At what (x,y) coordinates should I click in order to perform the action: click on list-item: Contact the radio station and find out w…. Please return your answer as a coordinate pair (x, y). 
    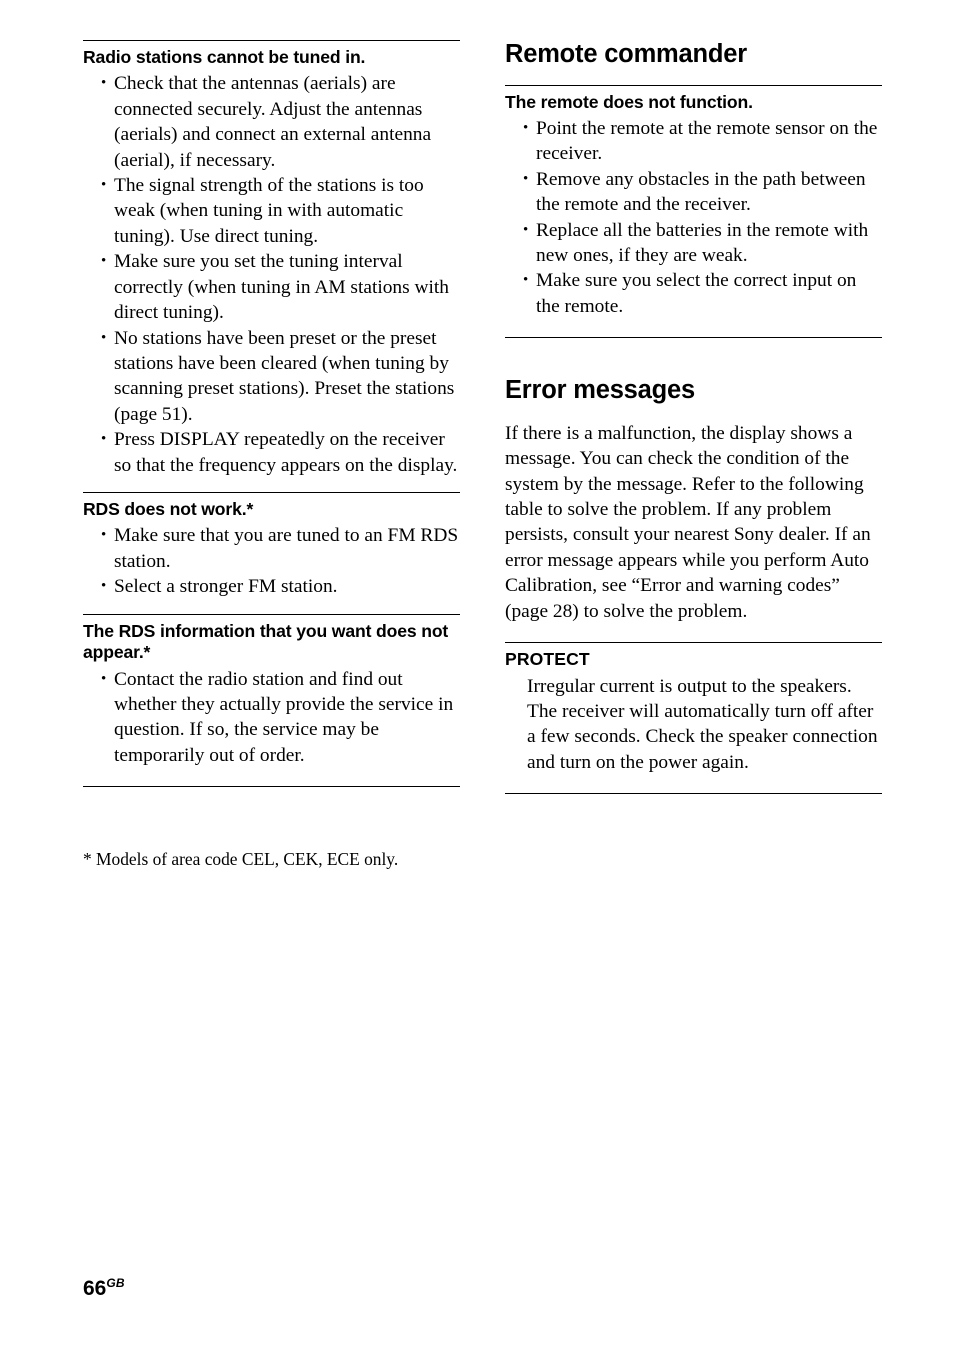
    Looking at the image, I should click on (271, 718).